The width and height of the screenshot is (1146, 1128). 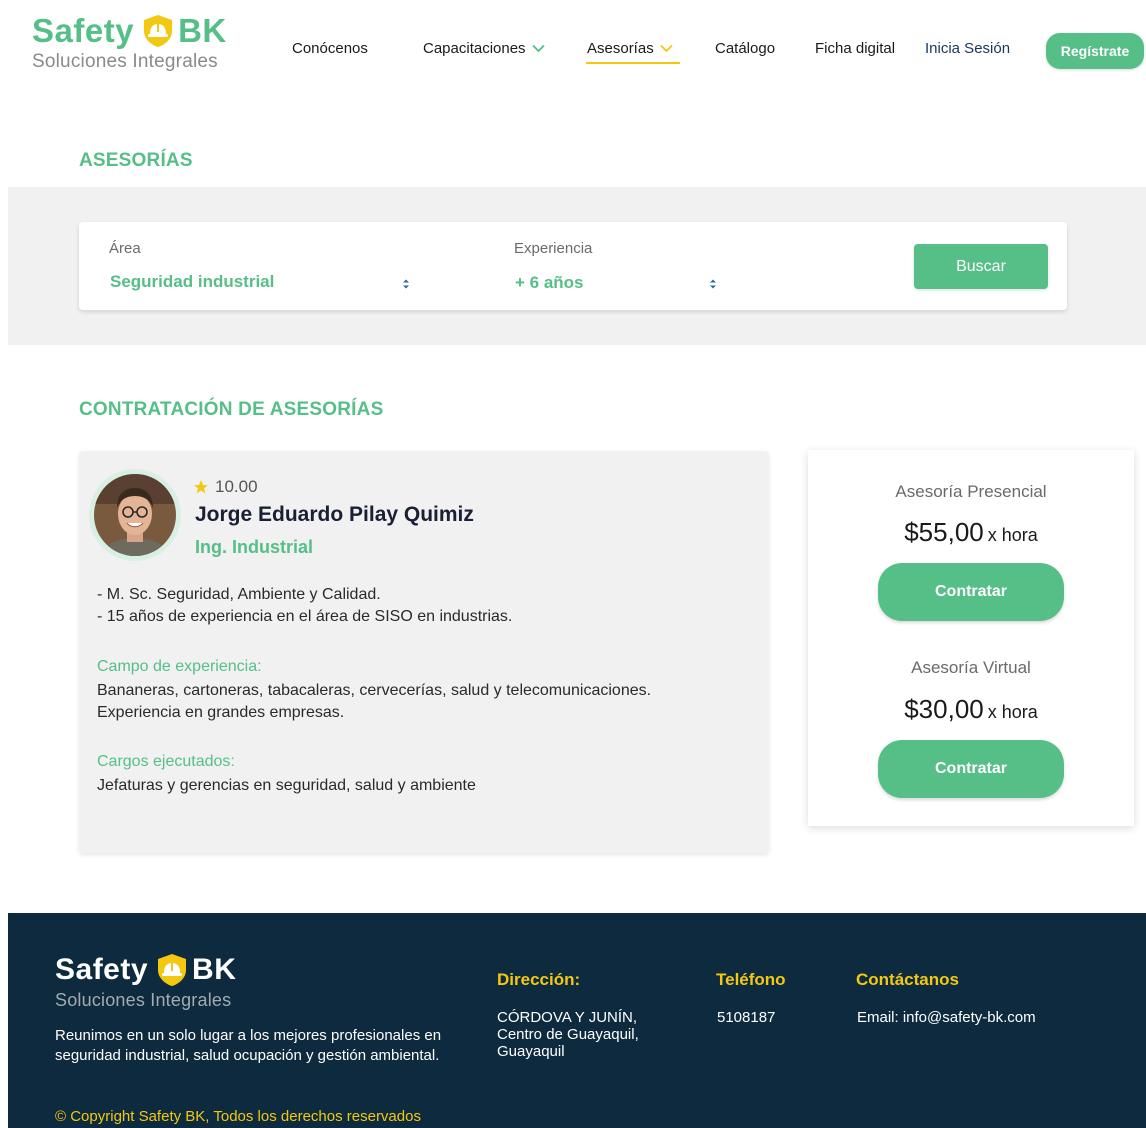 What do you see at coordinates (971, 667) in the screenshot?
I see `price-label-virtual: Asesoría Virtual` at bounding box center [971, 667].